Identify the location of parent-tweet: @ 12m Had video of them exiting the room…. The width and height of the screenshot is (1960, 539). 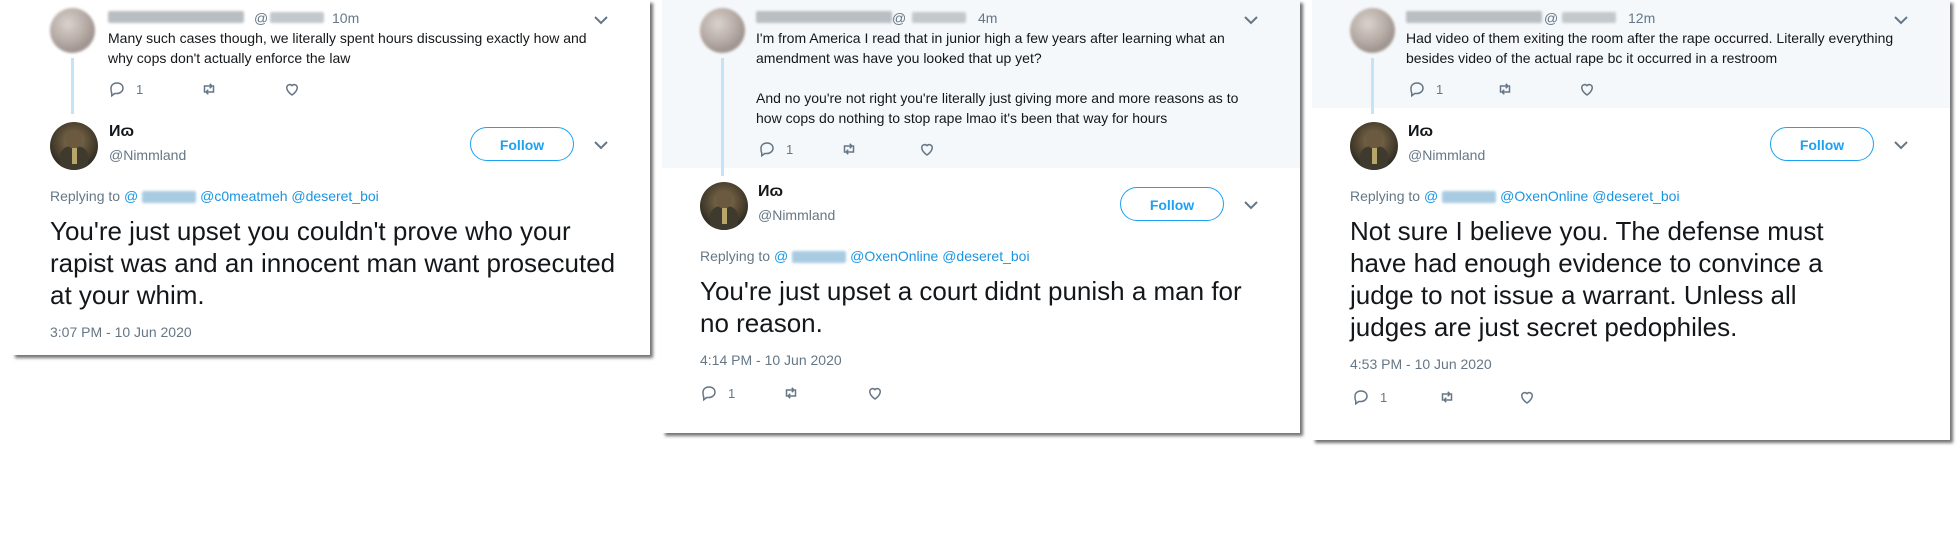
(1631, 57).